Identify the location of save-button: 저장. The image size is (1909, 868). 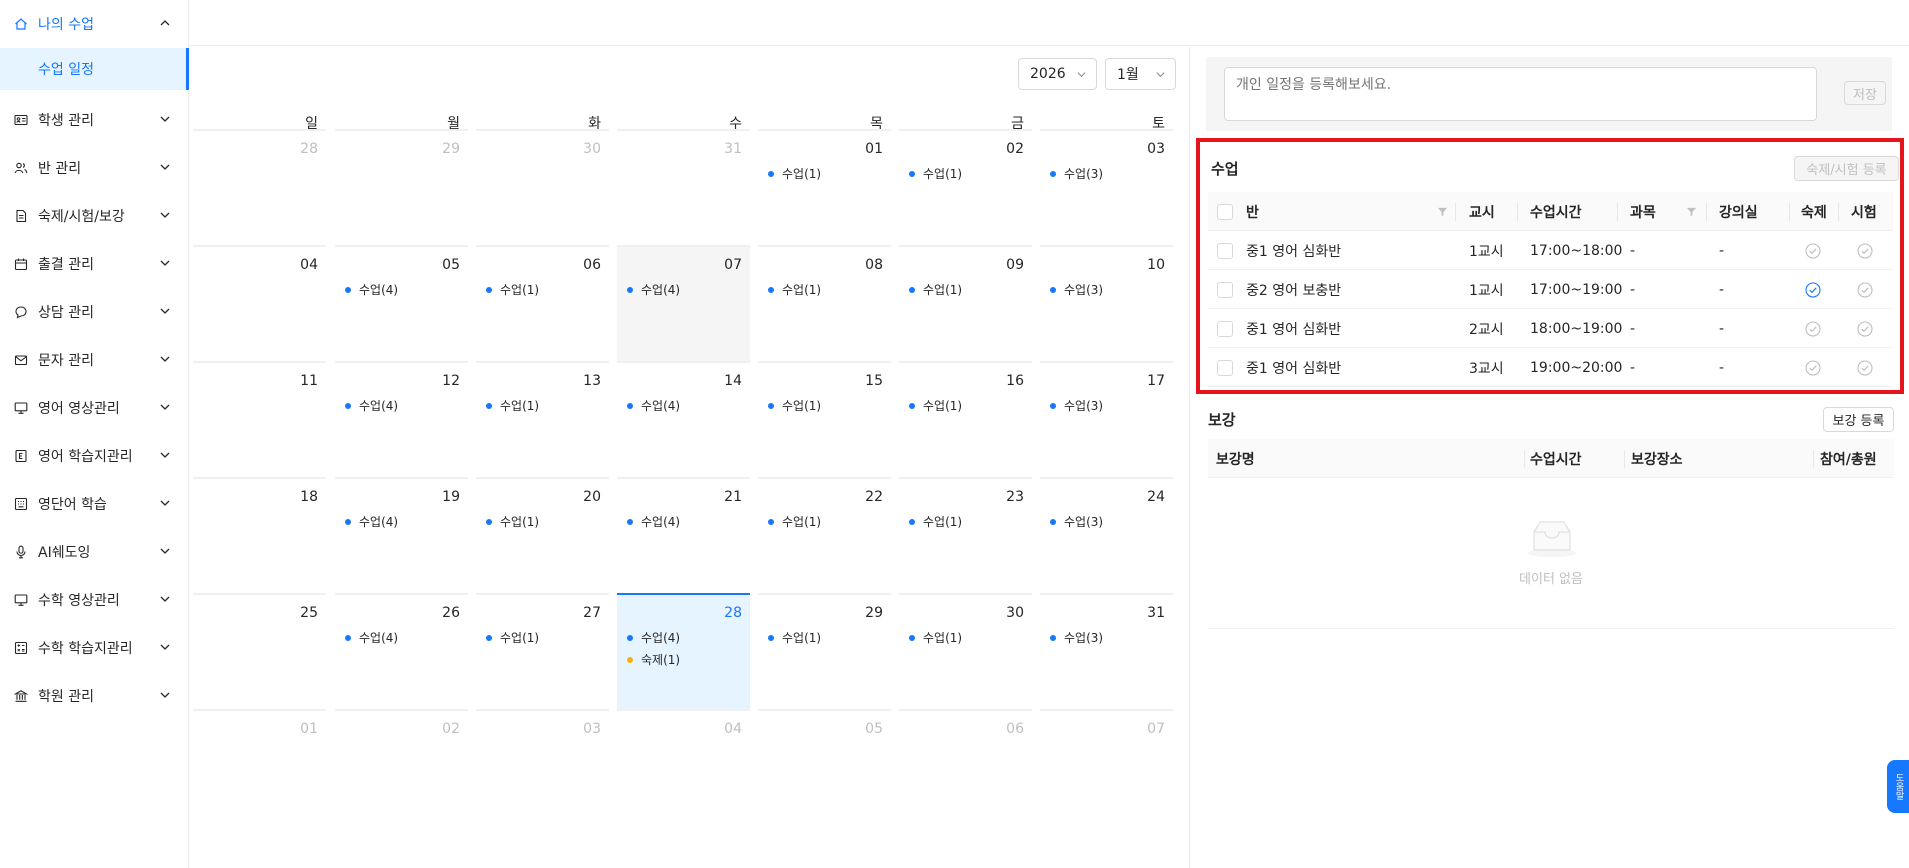
(1865, 93).